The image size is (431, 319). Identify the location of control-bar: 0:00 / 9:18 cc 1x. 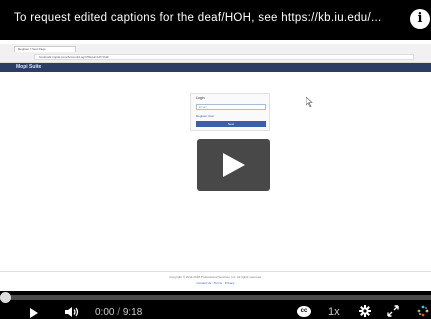
(215, 305).